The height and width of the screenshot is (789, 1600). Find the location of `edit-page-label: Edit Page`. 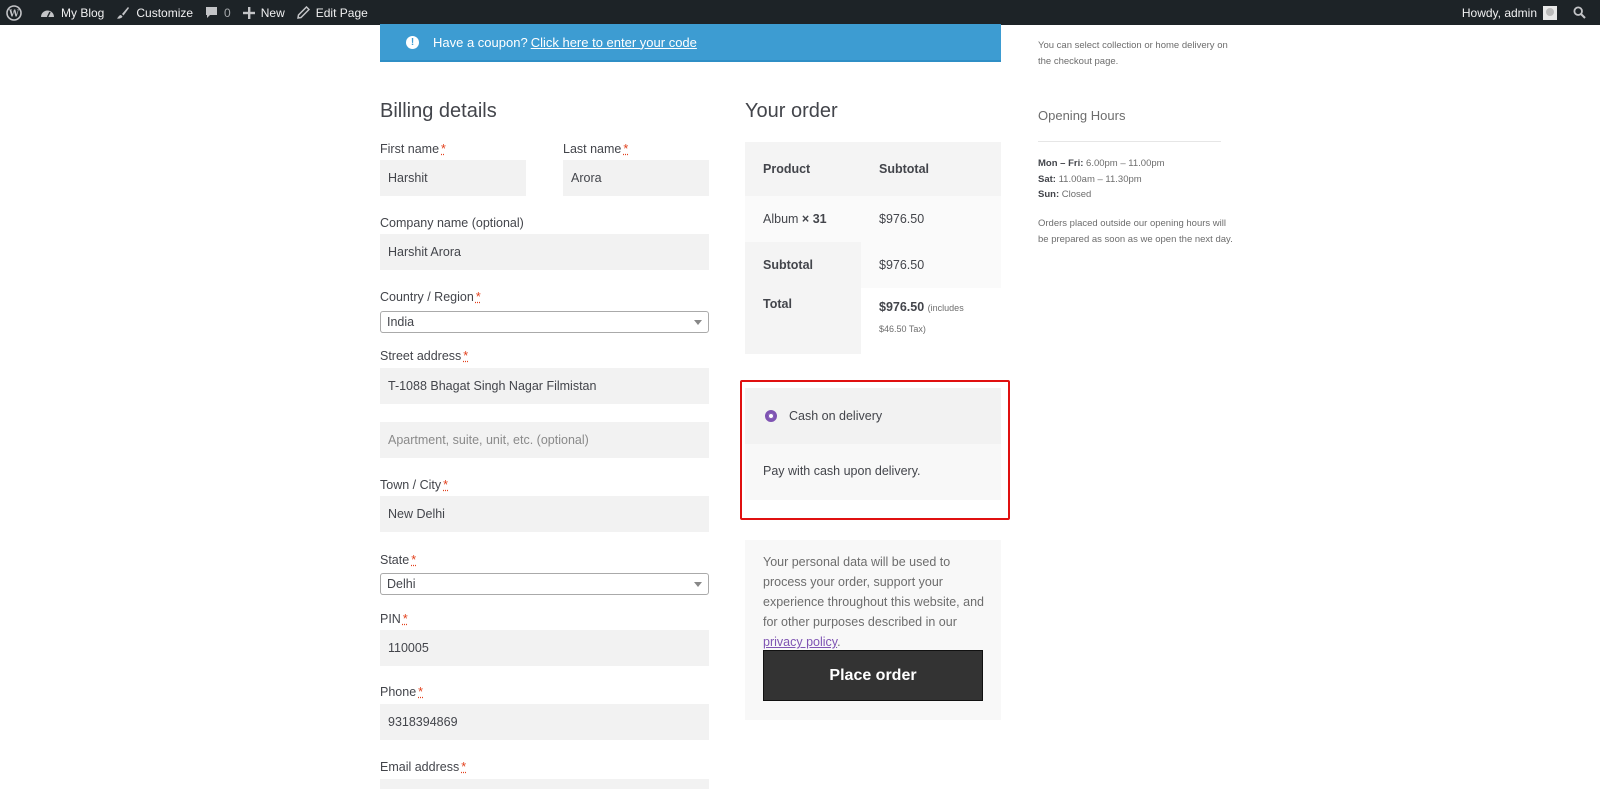

edit-page-label: Edit Page is located at coordinates (341, 12).